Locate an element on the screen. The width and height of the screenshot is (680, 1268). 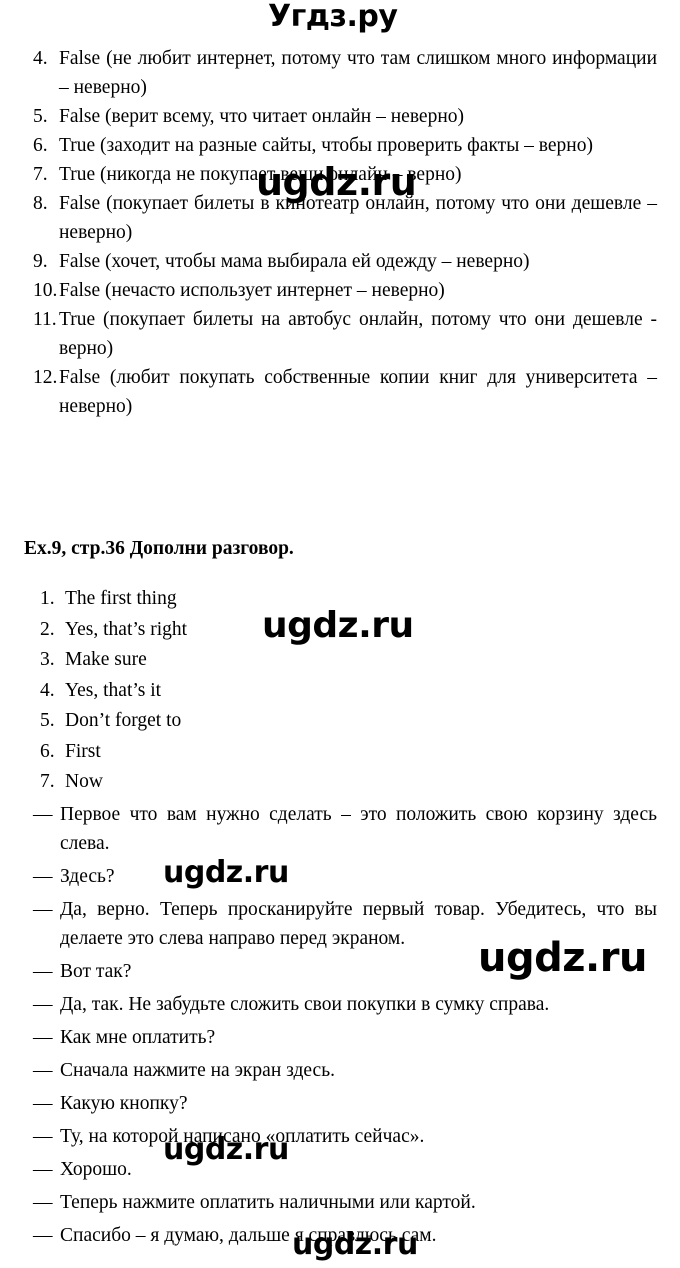
watermark-ugdz-top: Угдз.ру is located at coordinates (333, 17).